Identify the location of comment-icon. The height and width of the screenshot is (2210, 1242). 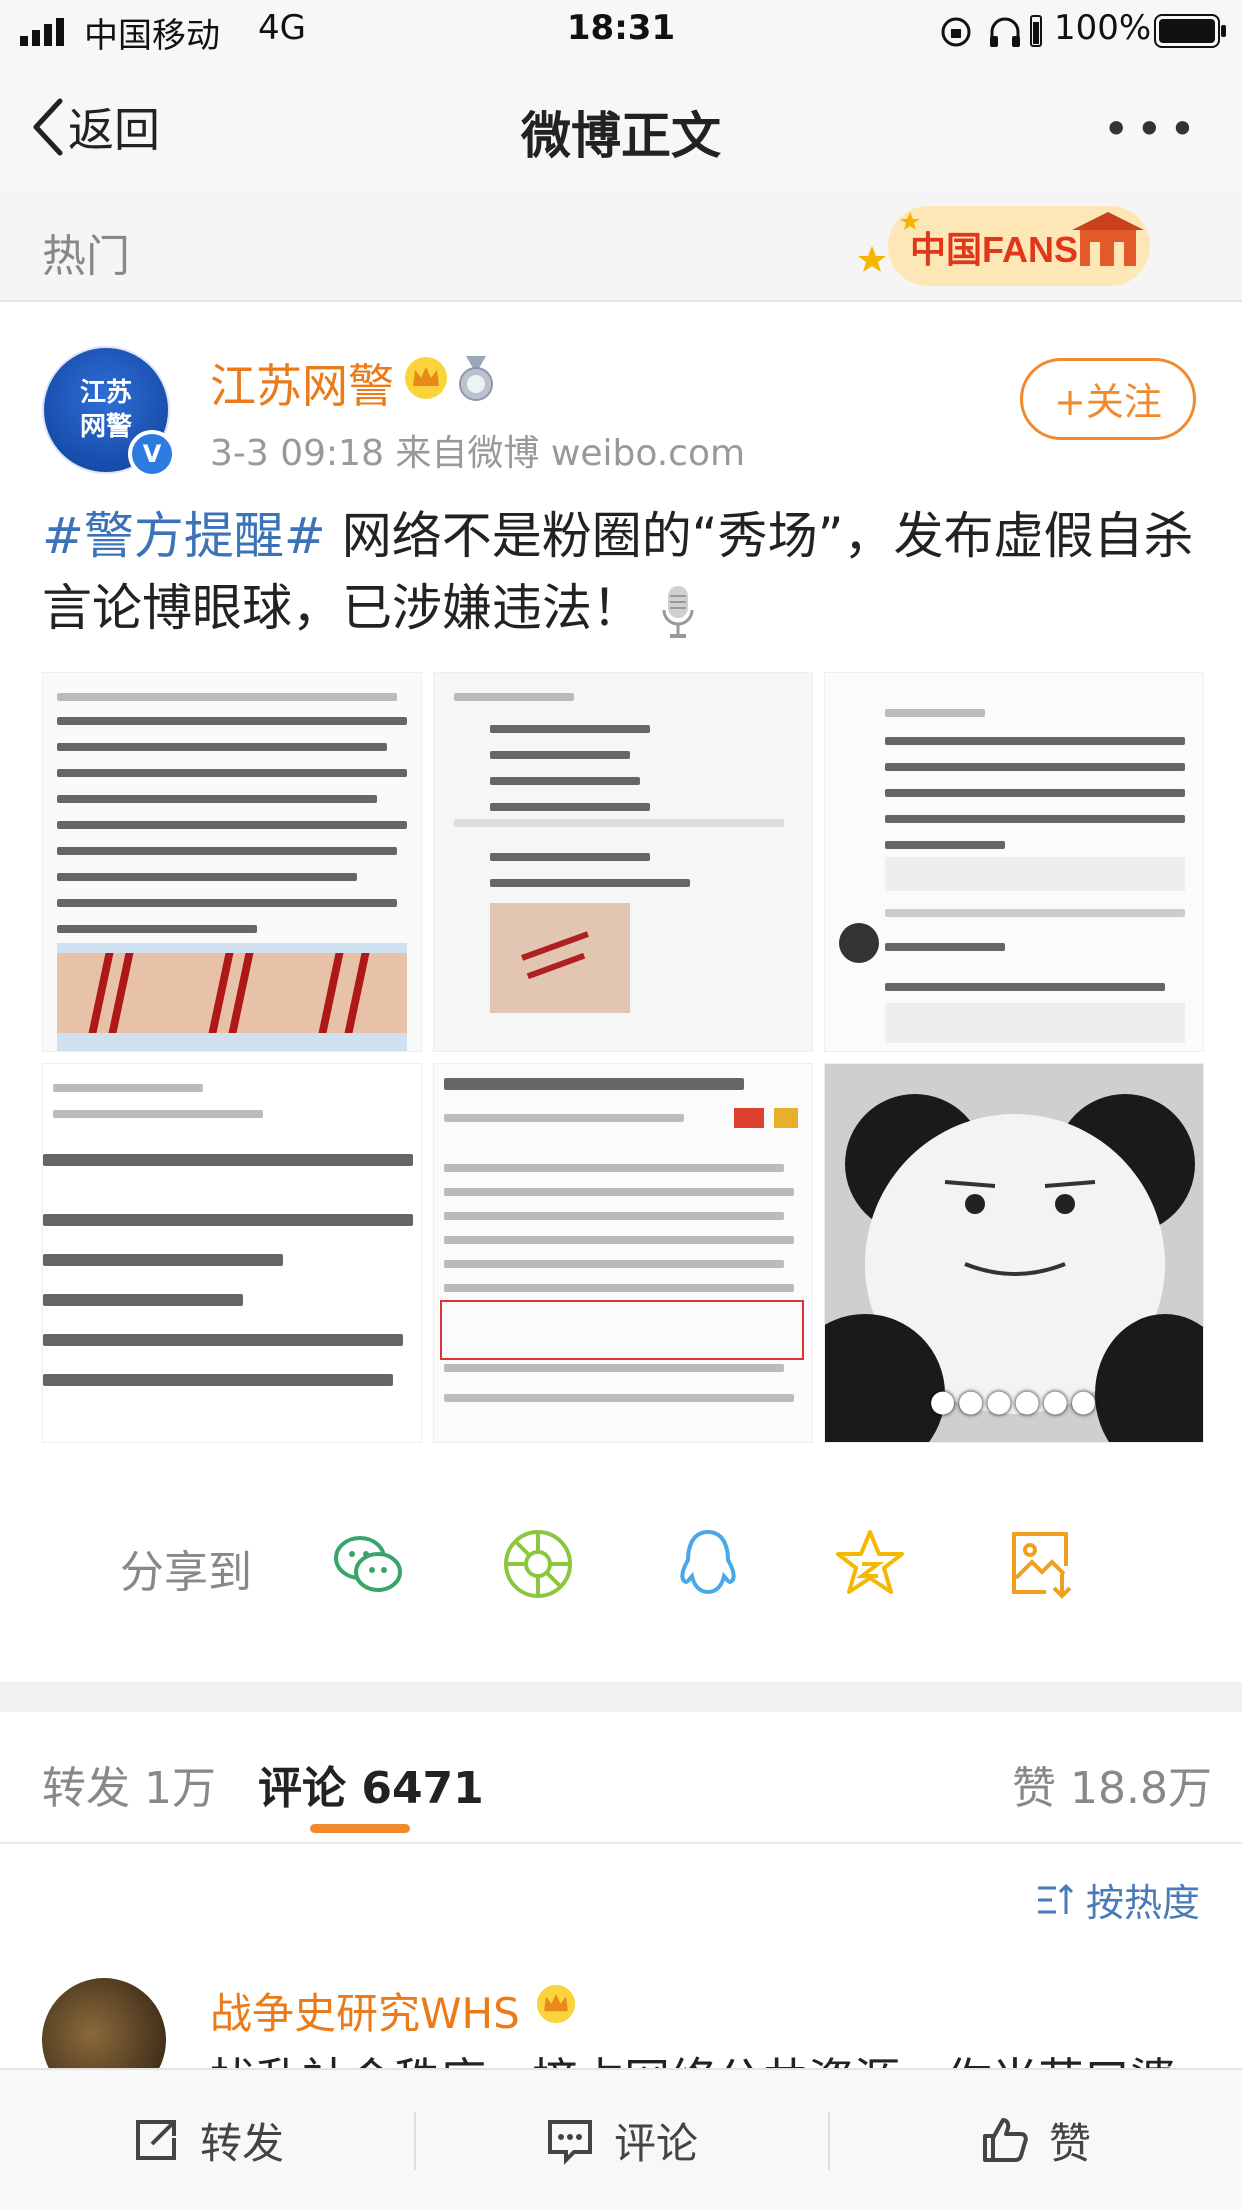
(569, 2142).